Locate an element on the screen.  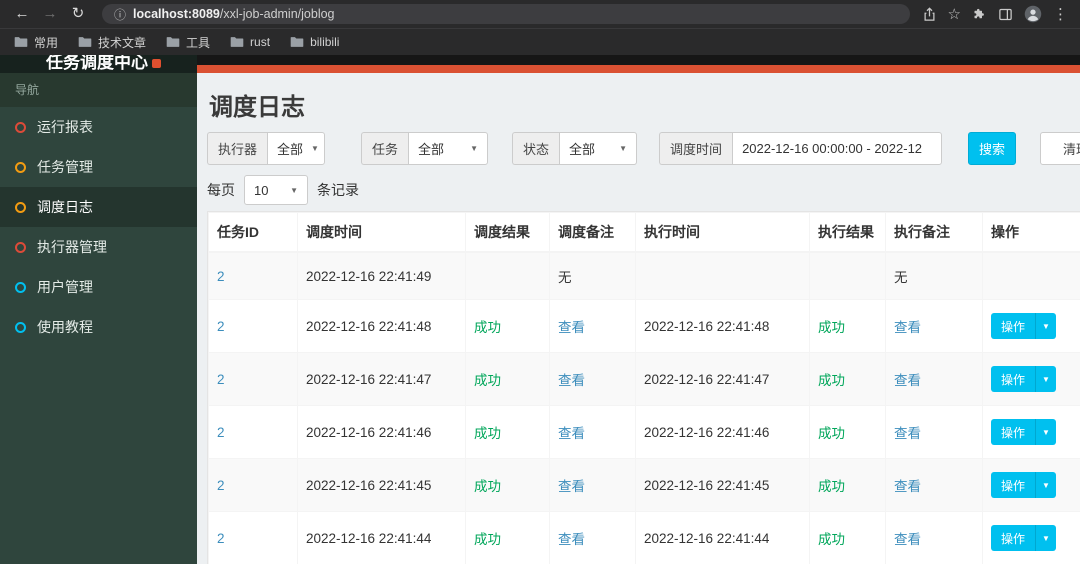
page-size-select: 10 ▼ is located at coordinates (276, 190).